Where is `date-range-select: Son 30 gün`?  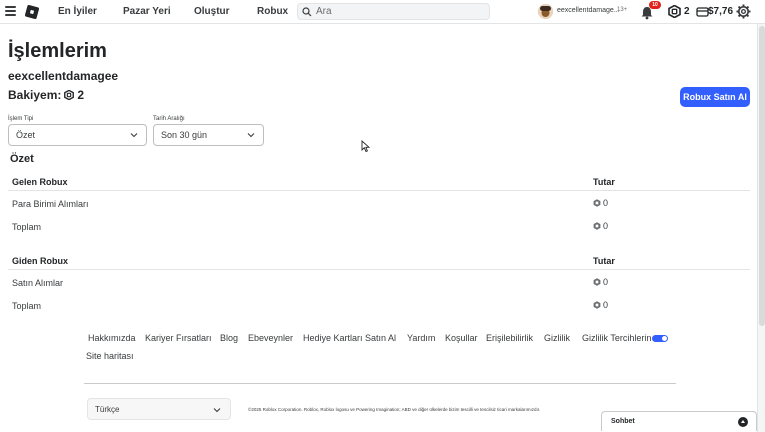
date-range-select: Son 30 gün is located at coordinates (208, 135).